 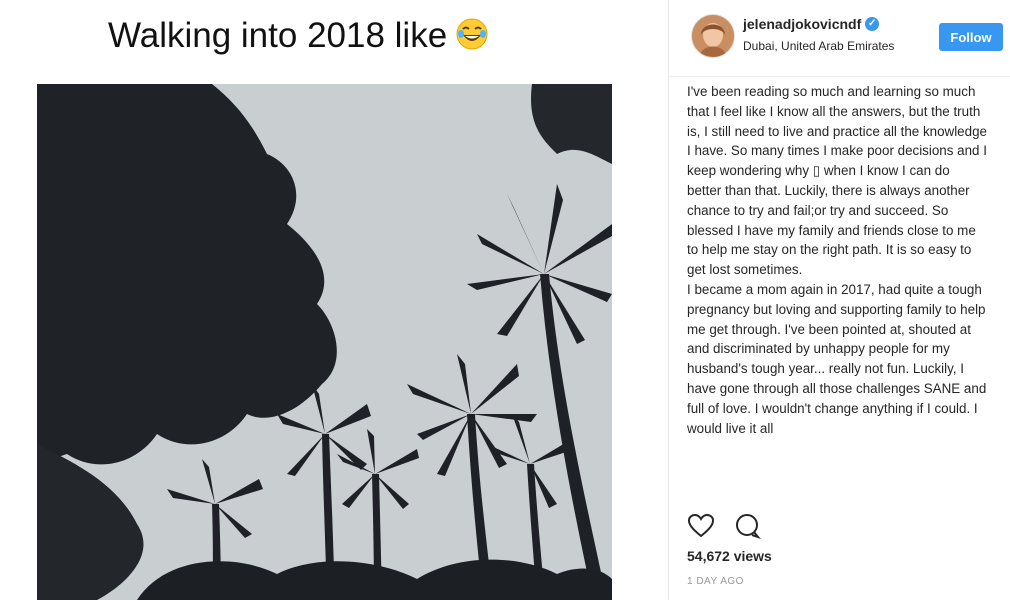 What do you see at coordinates (472, 34) in the screenshot?
I see `laughing-tears-emoji-icon` at bounding box center [472, 34].